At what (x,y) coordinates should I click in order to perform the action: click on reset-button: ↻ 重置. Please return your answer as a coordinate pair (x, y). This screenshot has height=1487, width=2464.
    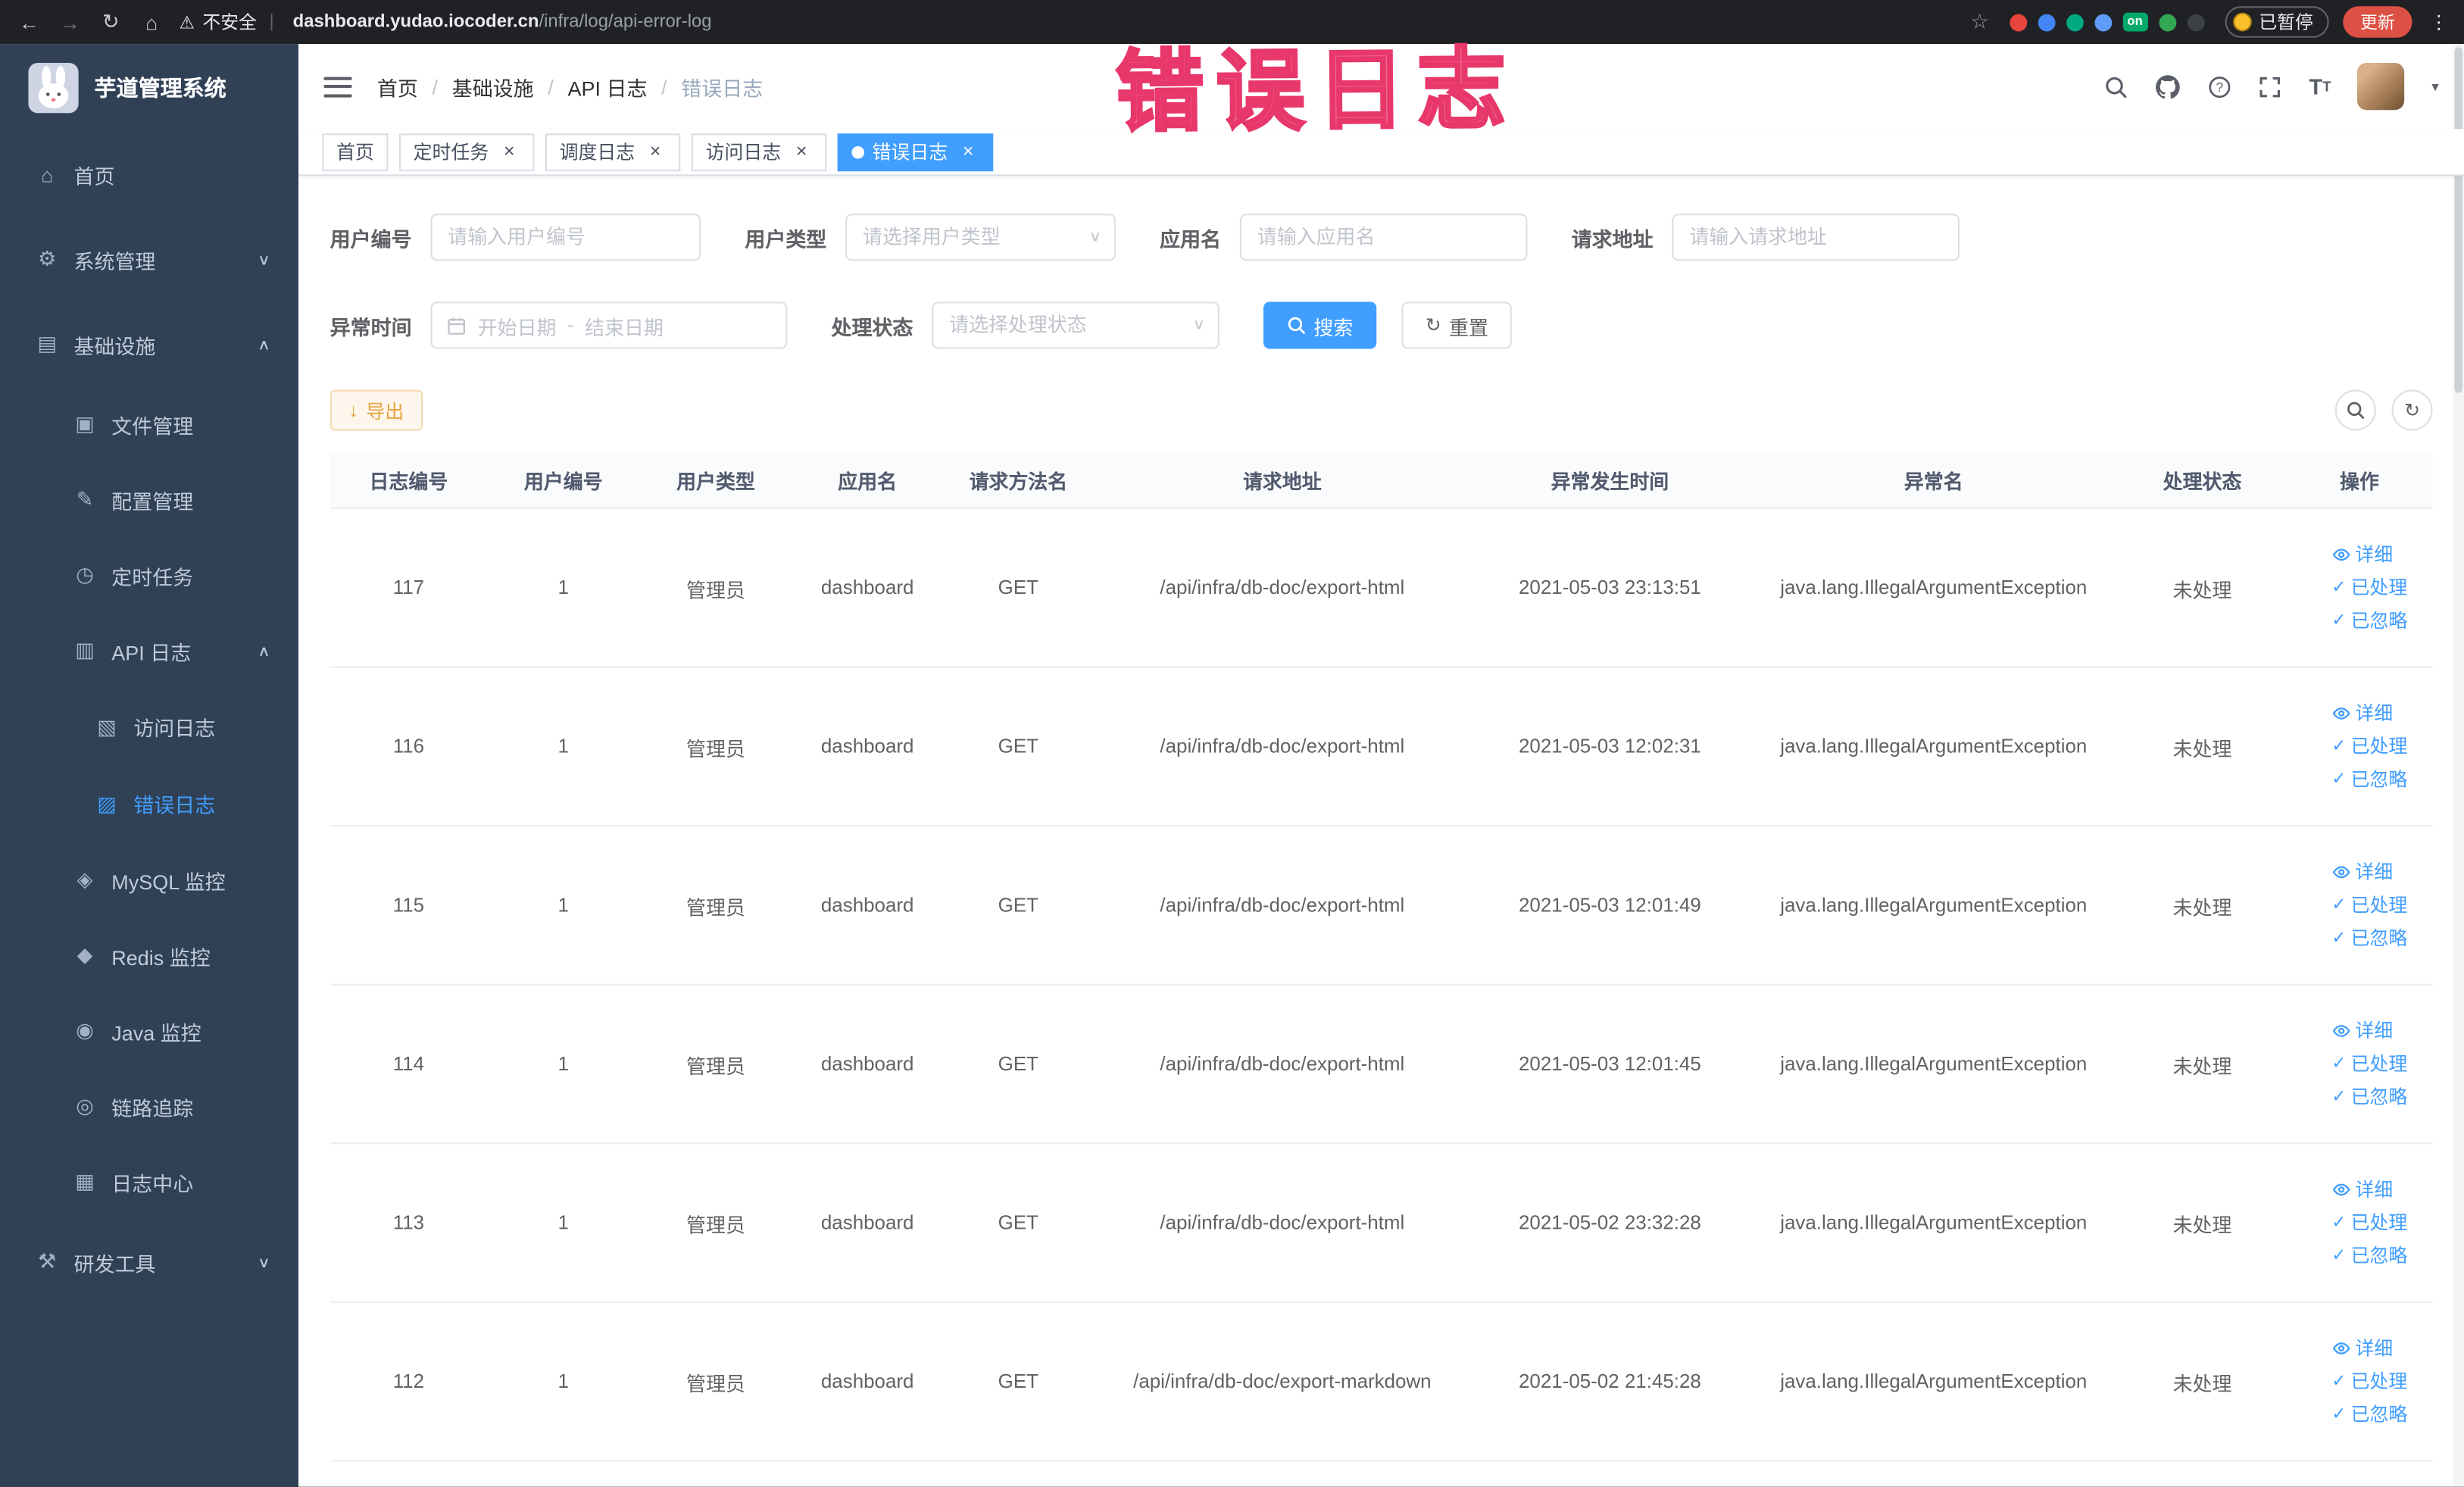
    Looking at the image, I should click on (1457, 325).